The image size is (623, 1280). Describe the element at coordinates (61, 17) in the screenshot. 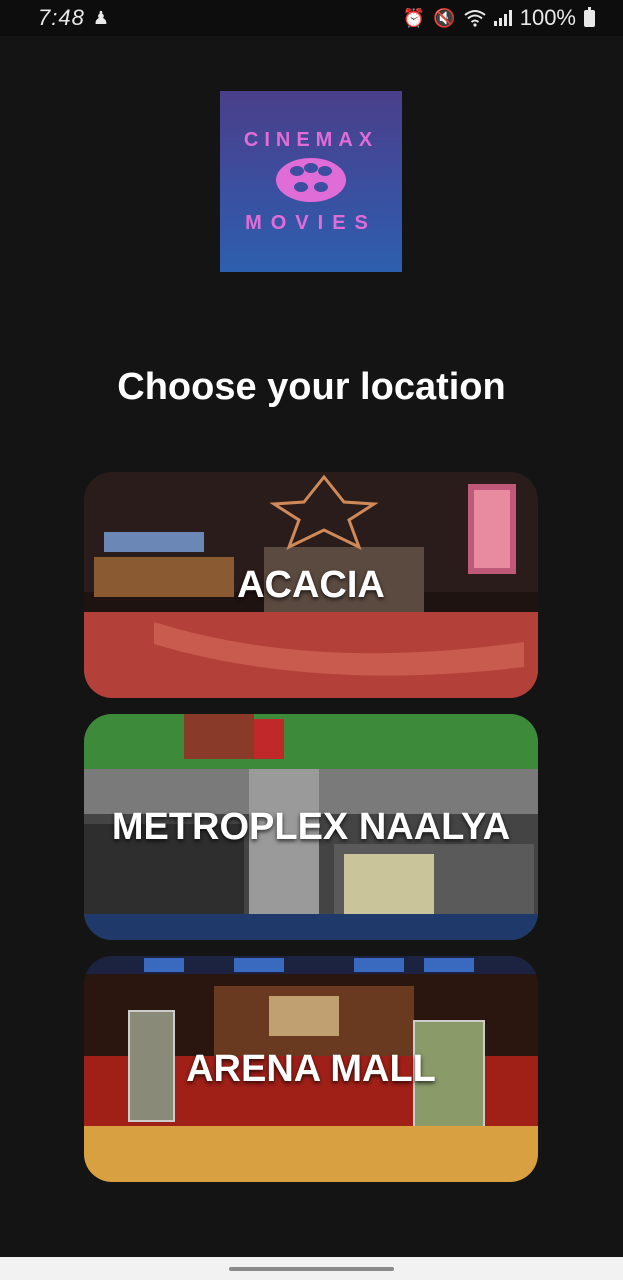

I see `status-time: 7:48` at that location.